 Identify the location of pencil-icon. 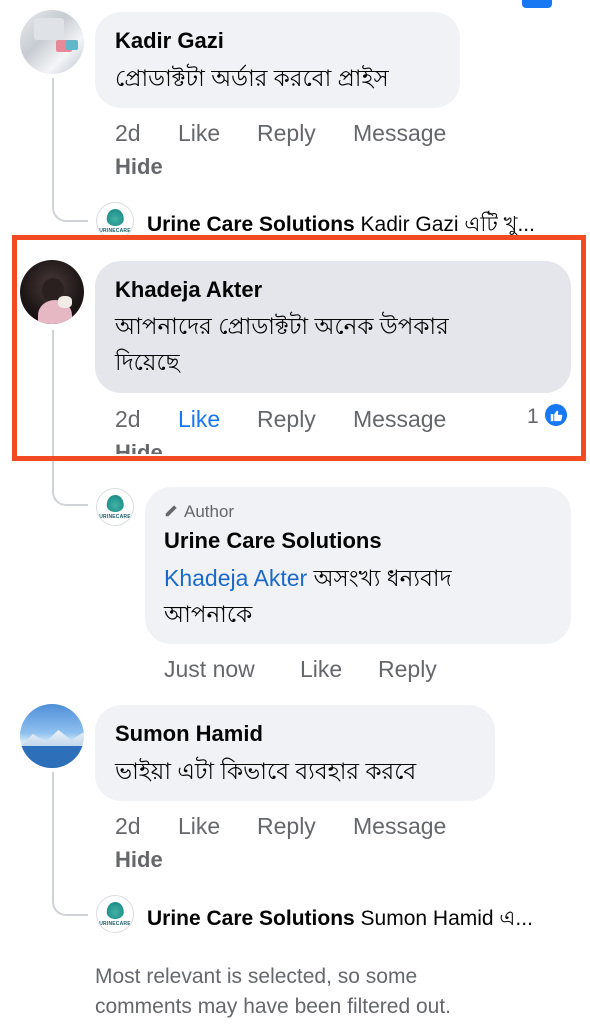
(171, 511).